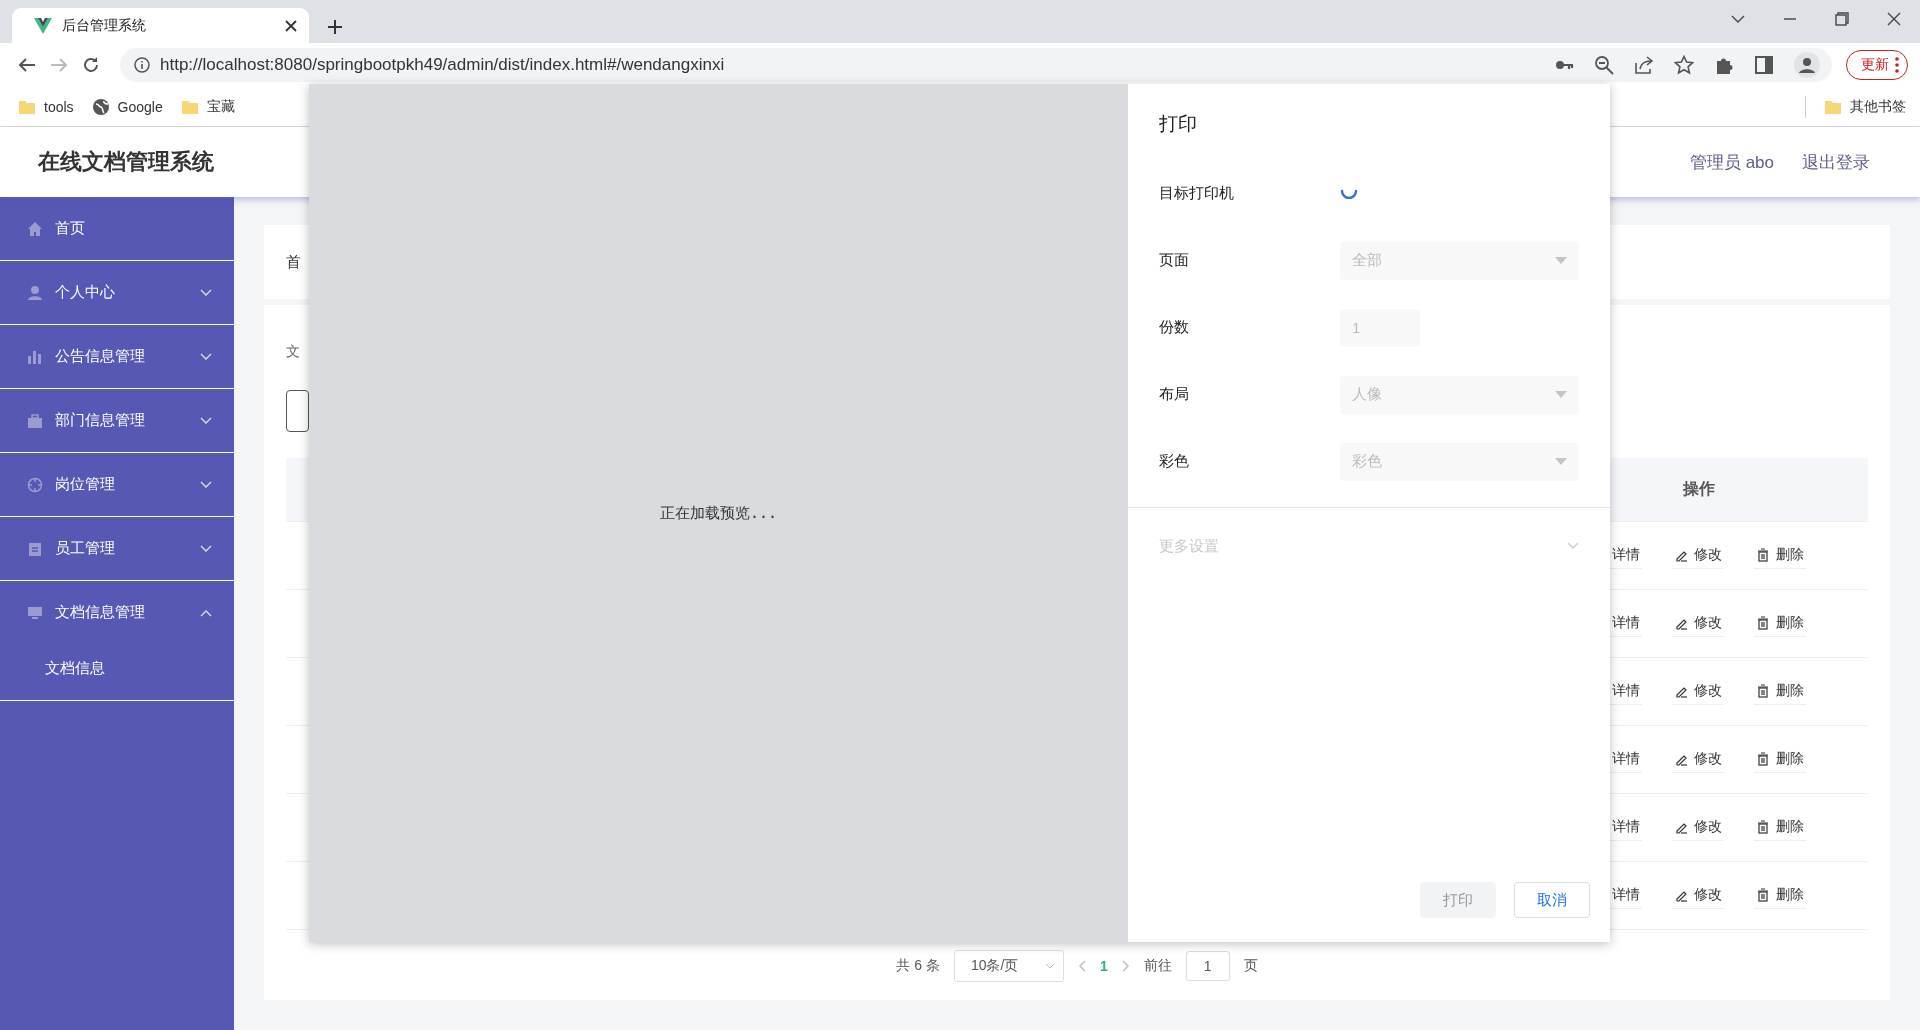 Image resolution: width=1920 pixels, height=1030 pixels. What do you see at coordinates (1807, 65) in the screenshot?
I see `profile-icon` at bounding box center [1807, 65].